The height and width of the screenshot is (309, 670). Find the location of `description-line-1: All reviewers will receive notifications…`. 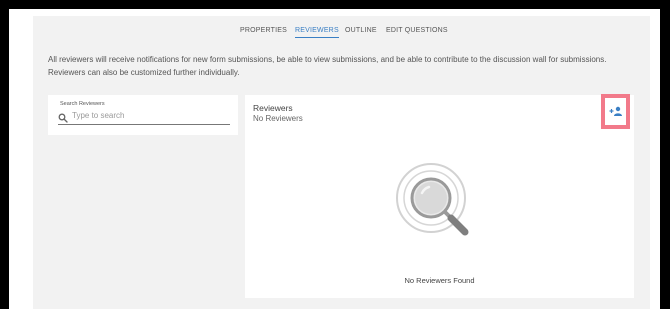

description-line-1: All reviewers will receive notifications… is located at coordinates (327, 59).